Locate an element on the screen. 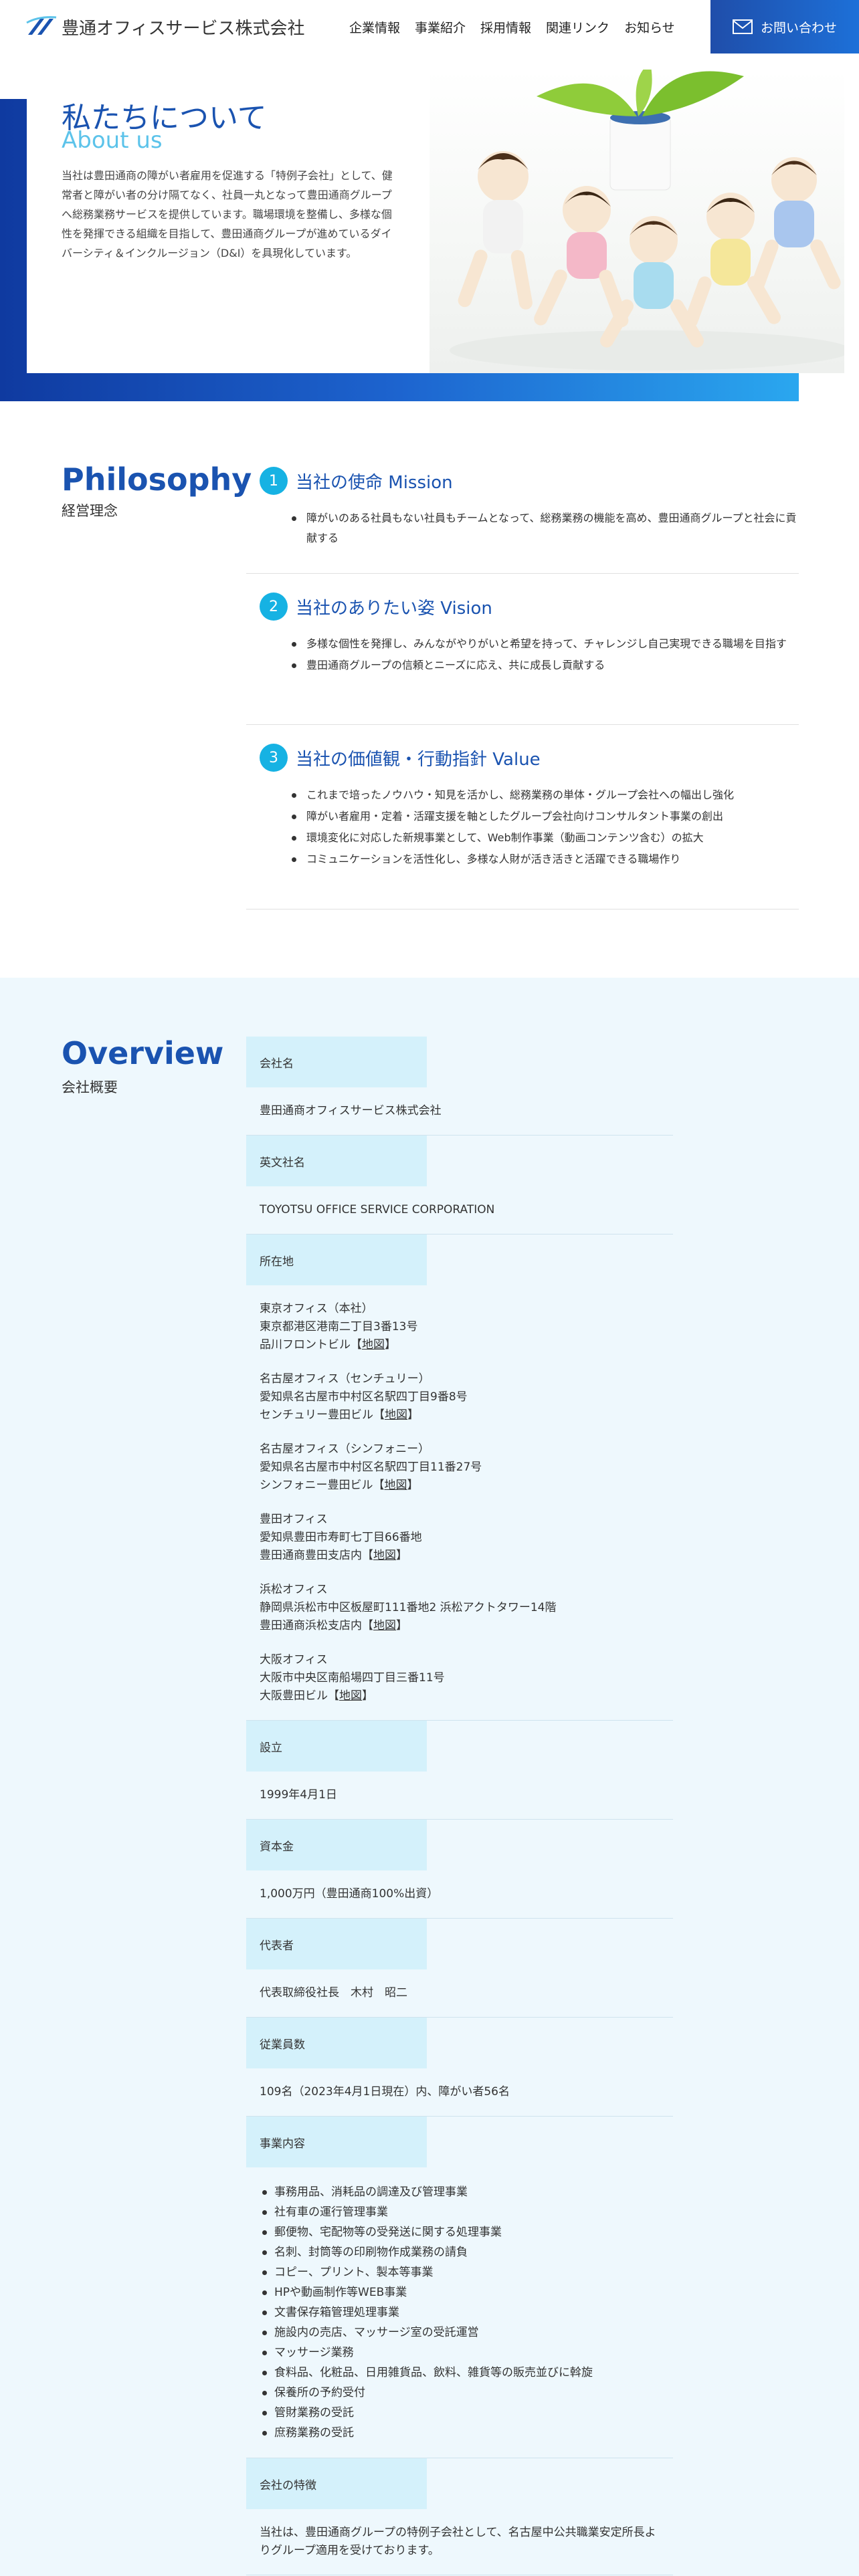 The width and height of the screenshot is (859, 2576). contact-button: お問い合わせ is located at coordinates (784, 27).